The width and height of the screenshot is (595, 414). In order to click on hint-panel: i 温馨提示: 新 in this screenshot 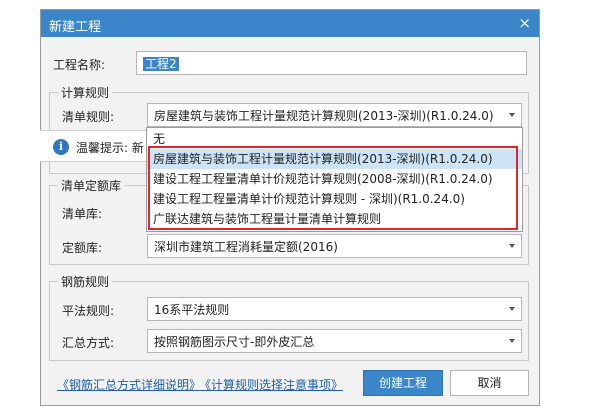, I will do `click(97, 146)`.